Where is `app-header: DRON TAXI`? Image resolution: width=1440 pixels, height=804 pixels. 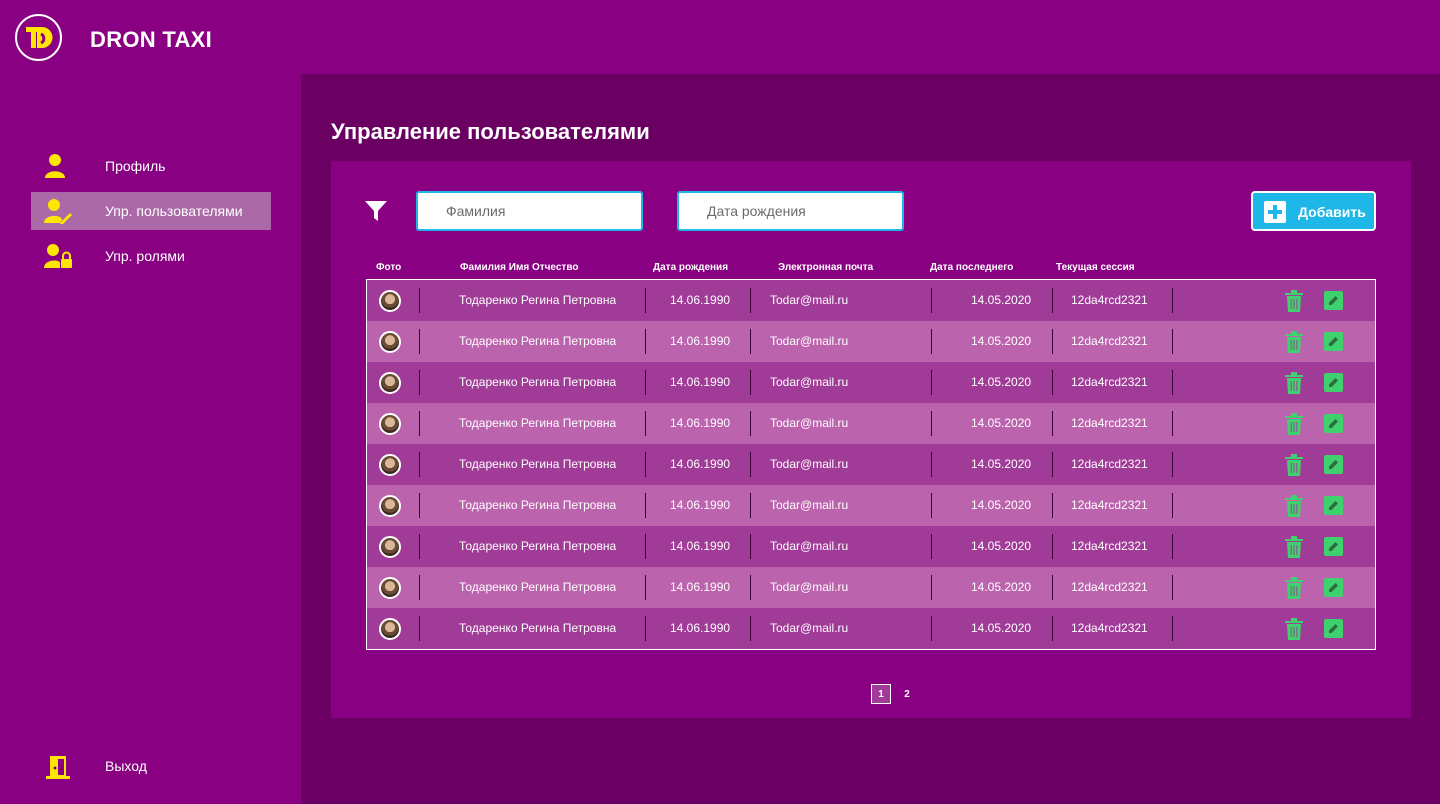 app-header: DRON TAXI is located at coordinates (720, 37).